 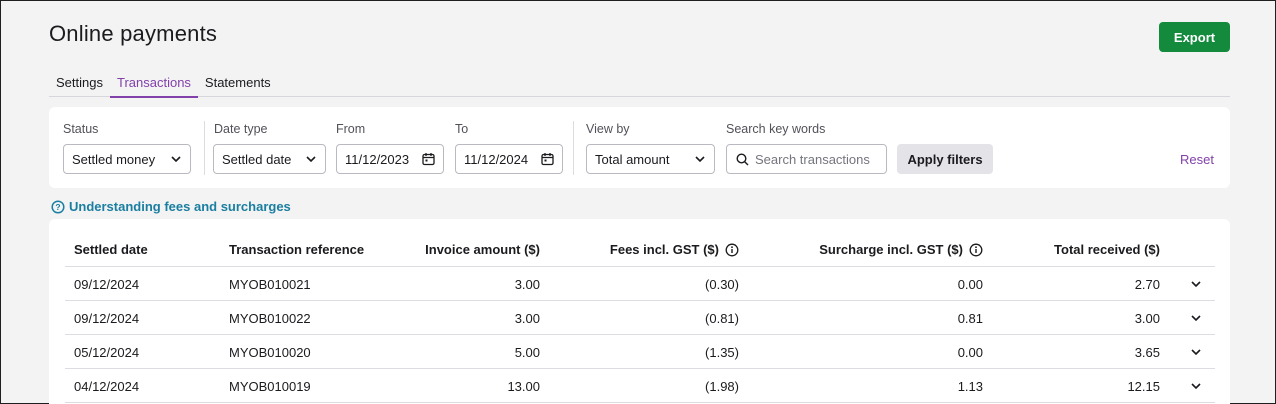 What do you see at coordinates (722, 386) in the screenshot?
I see `cell-fees: (1.98)` at bounding box center [722, 386].